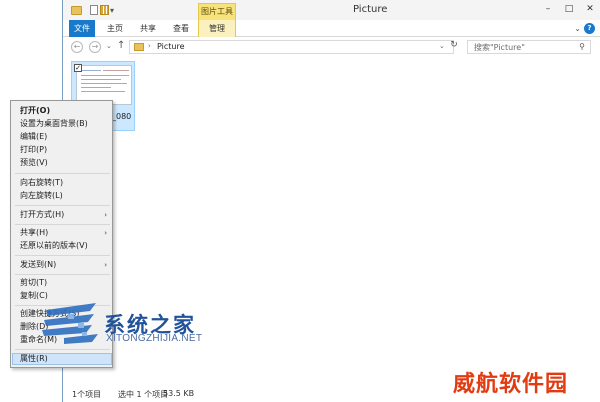 This screenshot has height=402, width=600. What do you see at coordinates (217, 28) in the screenshot?
I see `tab-manage: 管理` at bounding box center [217, 28].